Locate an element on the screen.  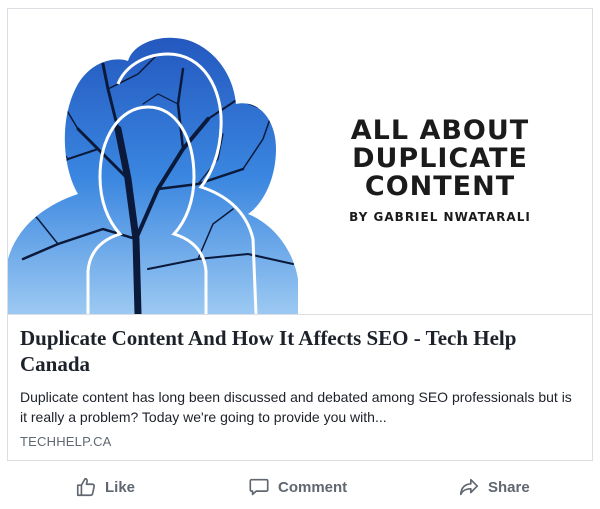
like-label: Like is located at coordinates (120, 487).